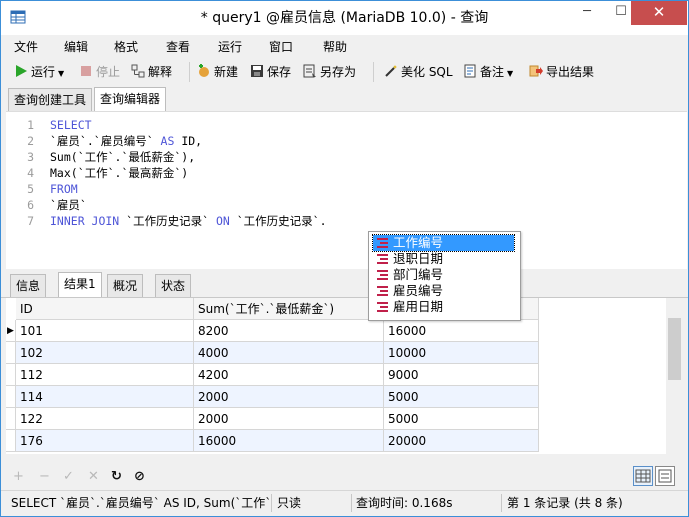 The image size is (689, 517). What do you see at coordinates (116, 476) in the screenshot?
I see `refresh-icon: ↻` at bounding box center [116, 476].